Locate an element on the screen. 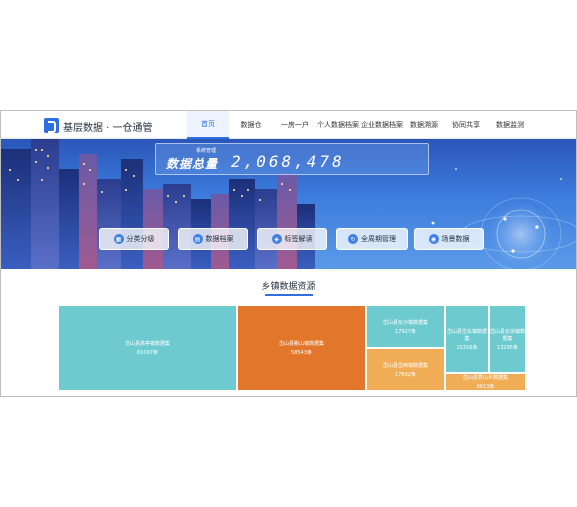  tile-name: 岱山县岱西镇数据集 is located at coordinates (405, 365).